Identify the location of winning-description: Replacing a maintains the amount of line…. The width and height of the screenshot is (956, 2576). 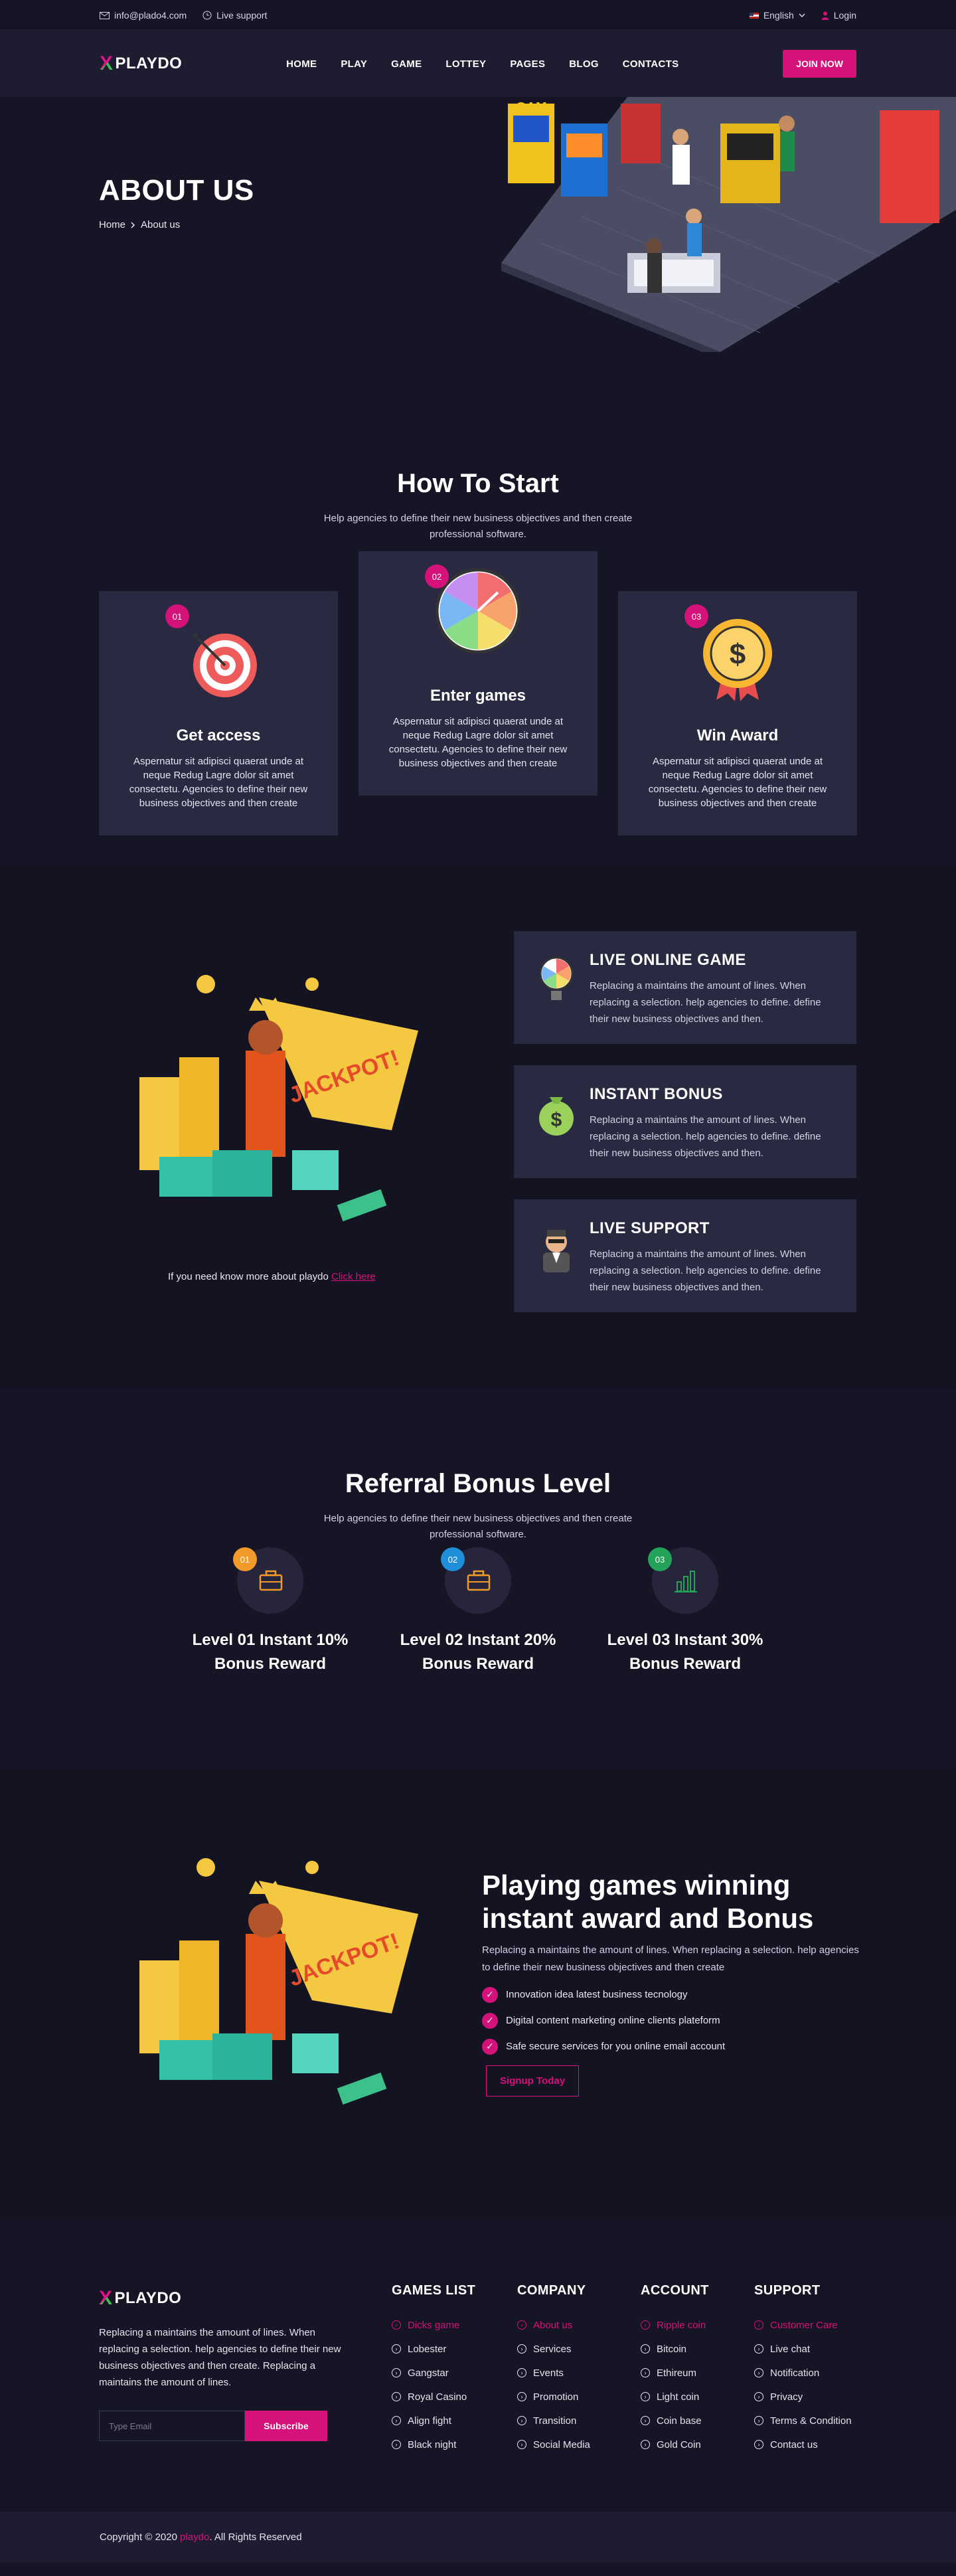
(670, 1958).